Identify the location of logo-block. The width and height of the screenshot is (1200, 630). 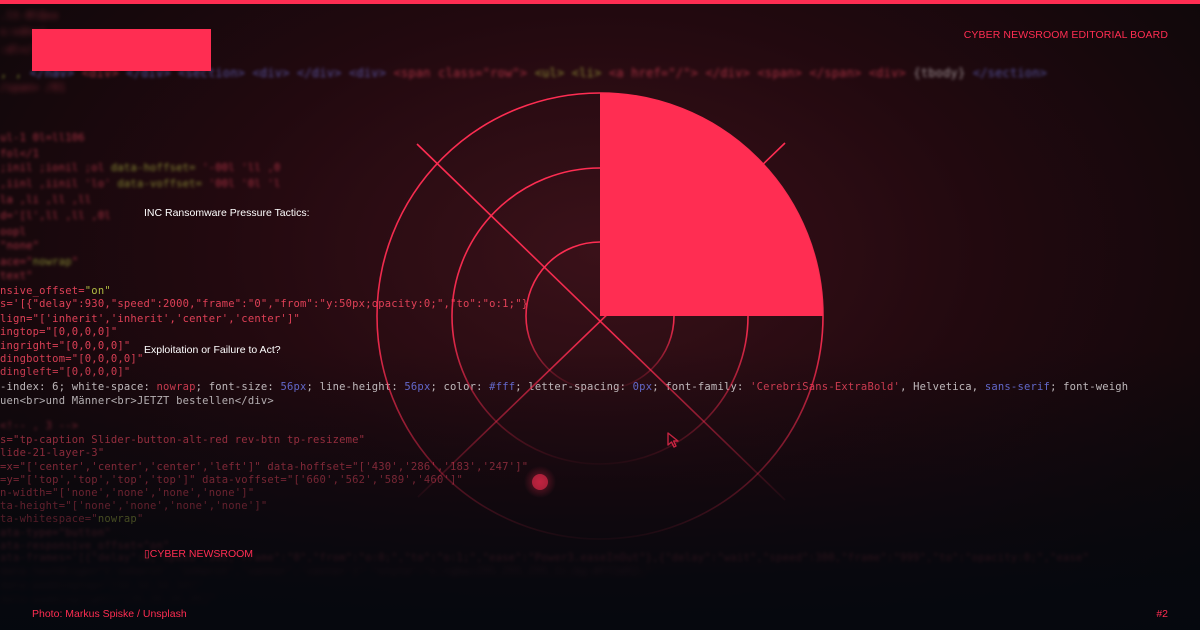
(121, 50).